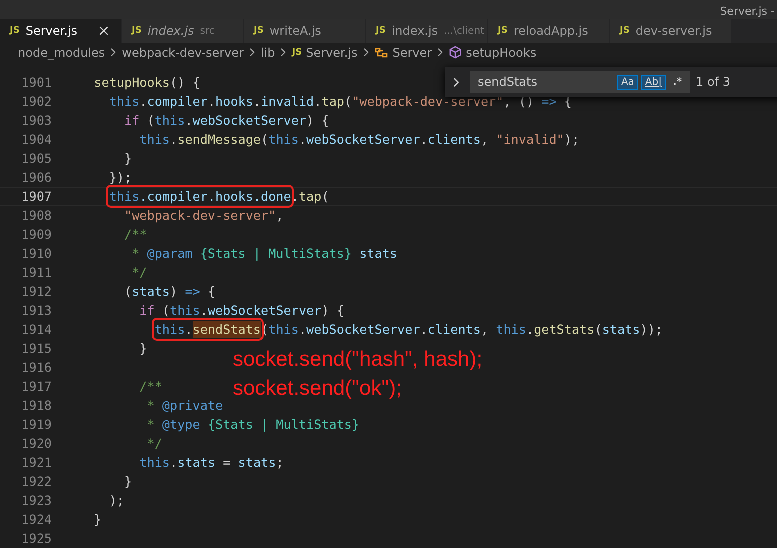 The width and height of the screenshot is (777, 548). I want to click on line-number: 1903, so click(36, 120).